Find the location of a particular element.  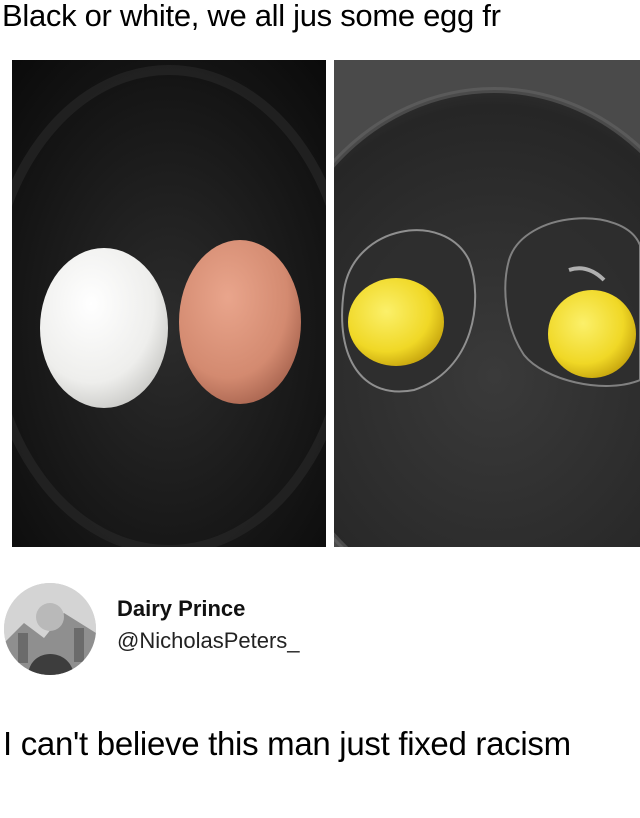

tweet-display-name: Dairy Prince is located at coordinates (181, 609).